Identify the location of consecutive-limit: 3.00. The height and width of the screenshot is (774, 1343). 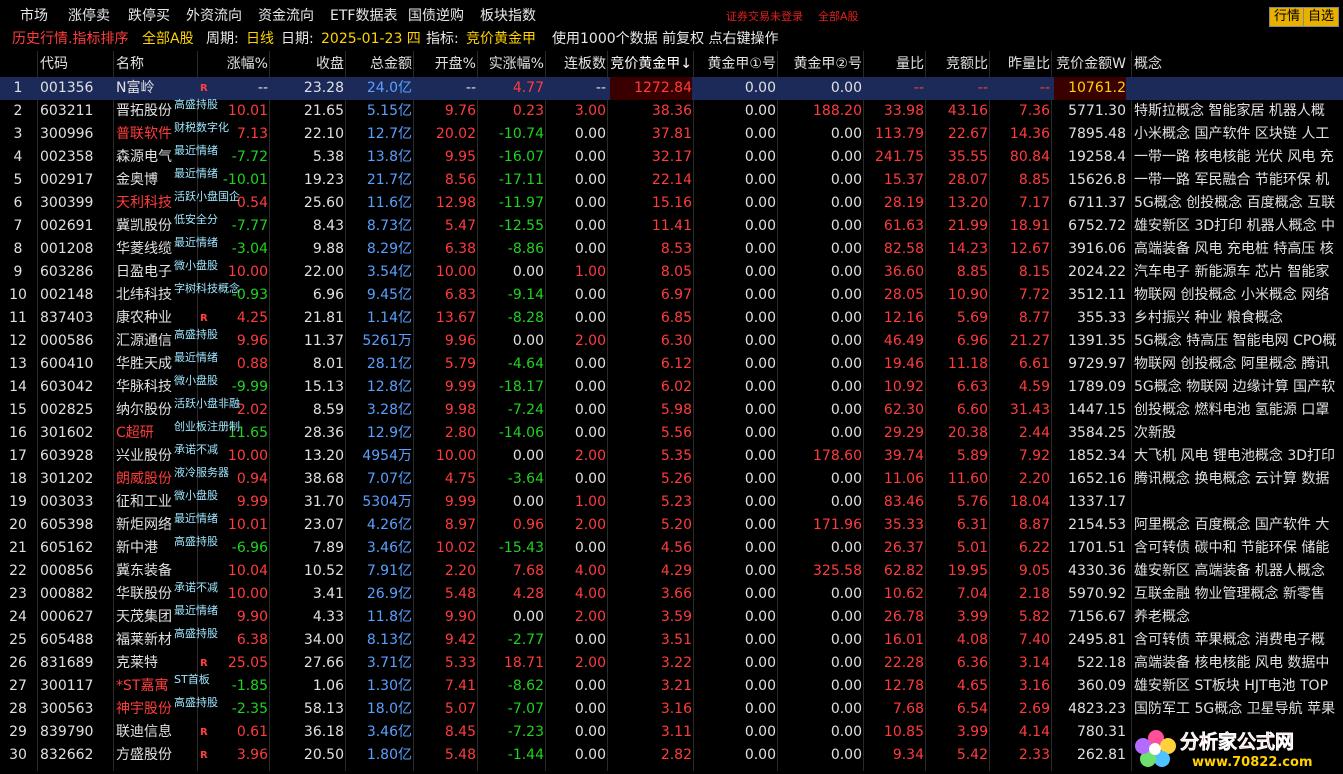
(590, 111).